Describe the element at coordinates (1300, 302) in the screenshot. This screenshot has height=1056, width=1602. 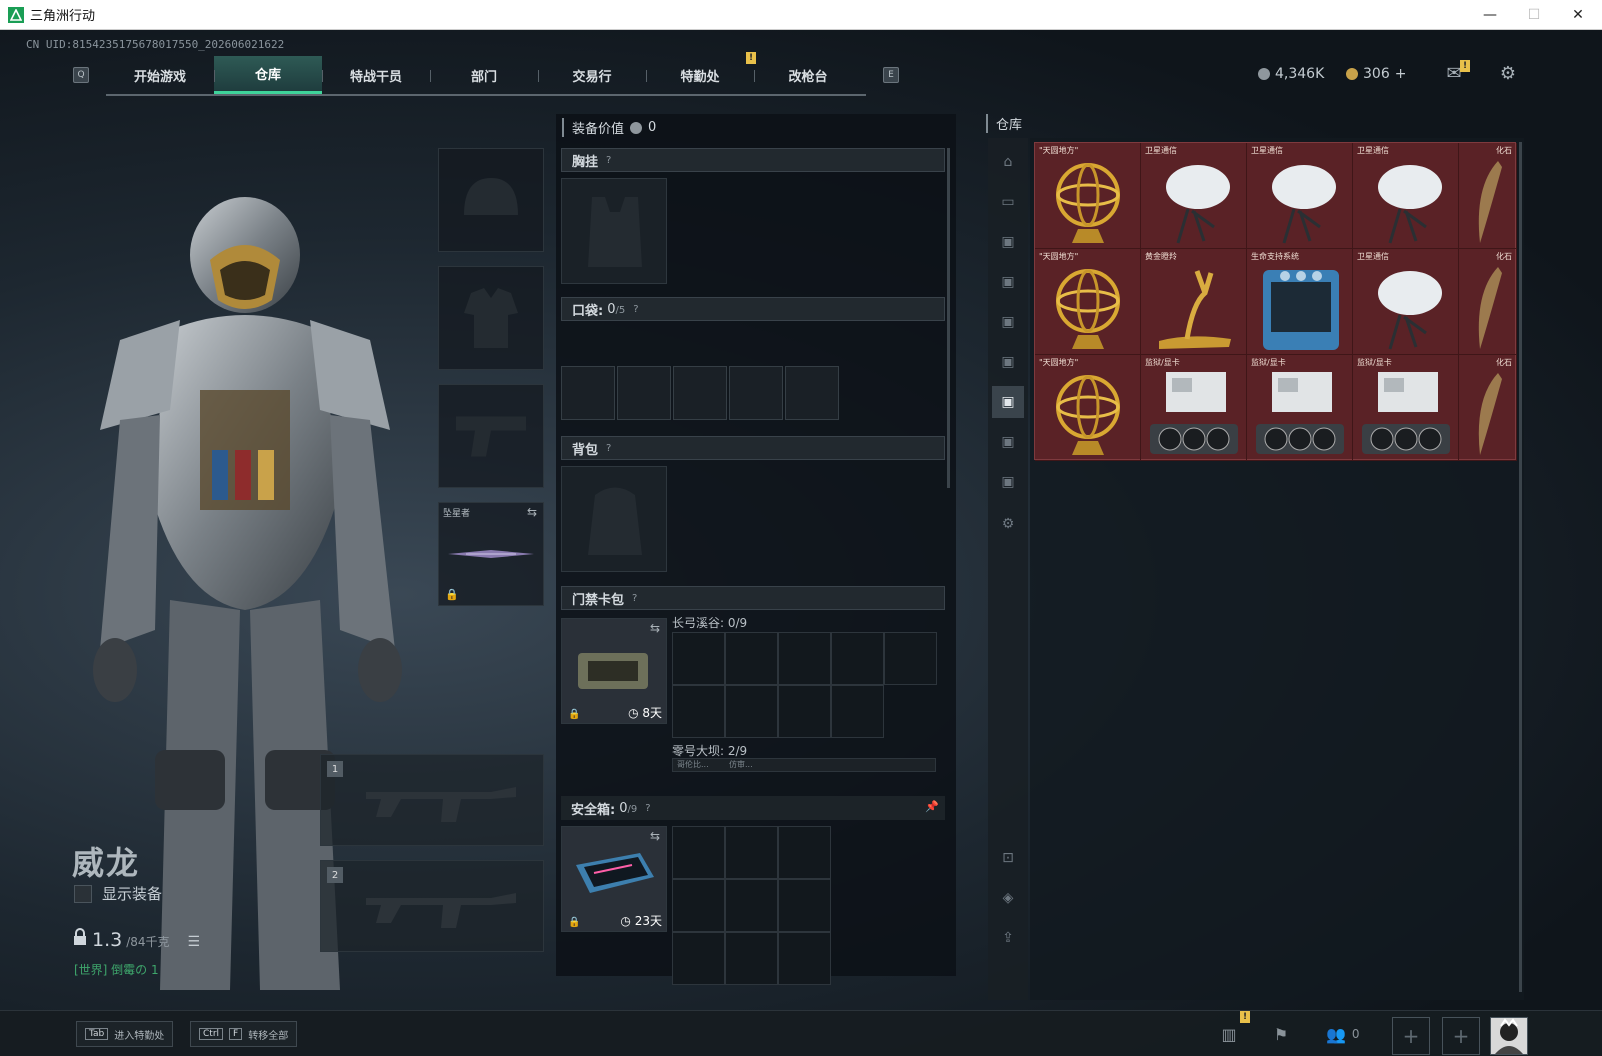
I see `warehouse-item: 生命支持系统` at that location.